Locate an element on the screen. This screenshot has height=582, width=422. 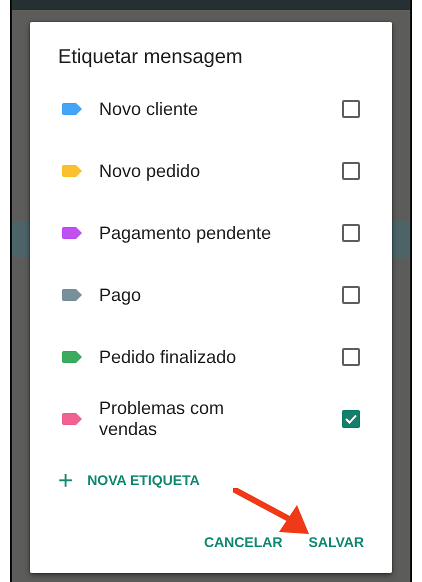
label-name: Problemas com vendas is located at coordinates (162, 419).